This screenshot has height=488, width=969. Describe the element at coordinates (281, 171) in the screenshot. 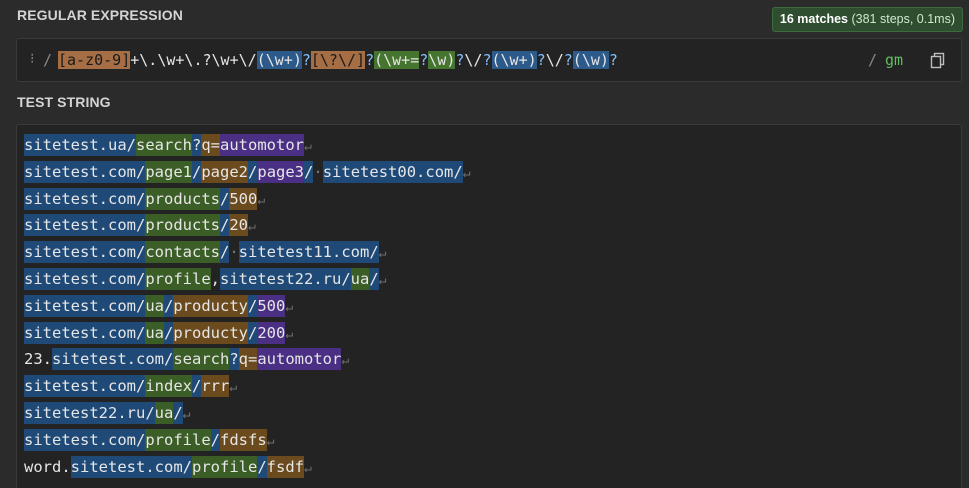

I see `match-segment: page3` at that location.